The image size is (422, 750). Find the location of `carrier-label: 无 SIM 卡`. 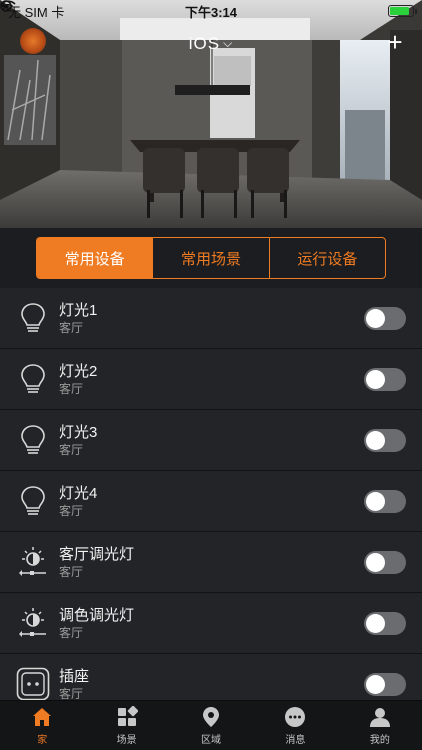

carrier-label: 无 SIM 卡 is located at coordinates (36, 12).